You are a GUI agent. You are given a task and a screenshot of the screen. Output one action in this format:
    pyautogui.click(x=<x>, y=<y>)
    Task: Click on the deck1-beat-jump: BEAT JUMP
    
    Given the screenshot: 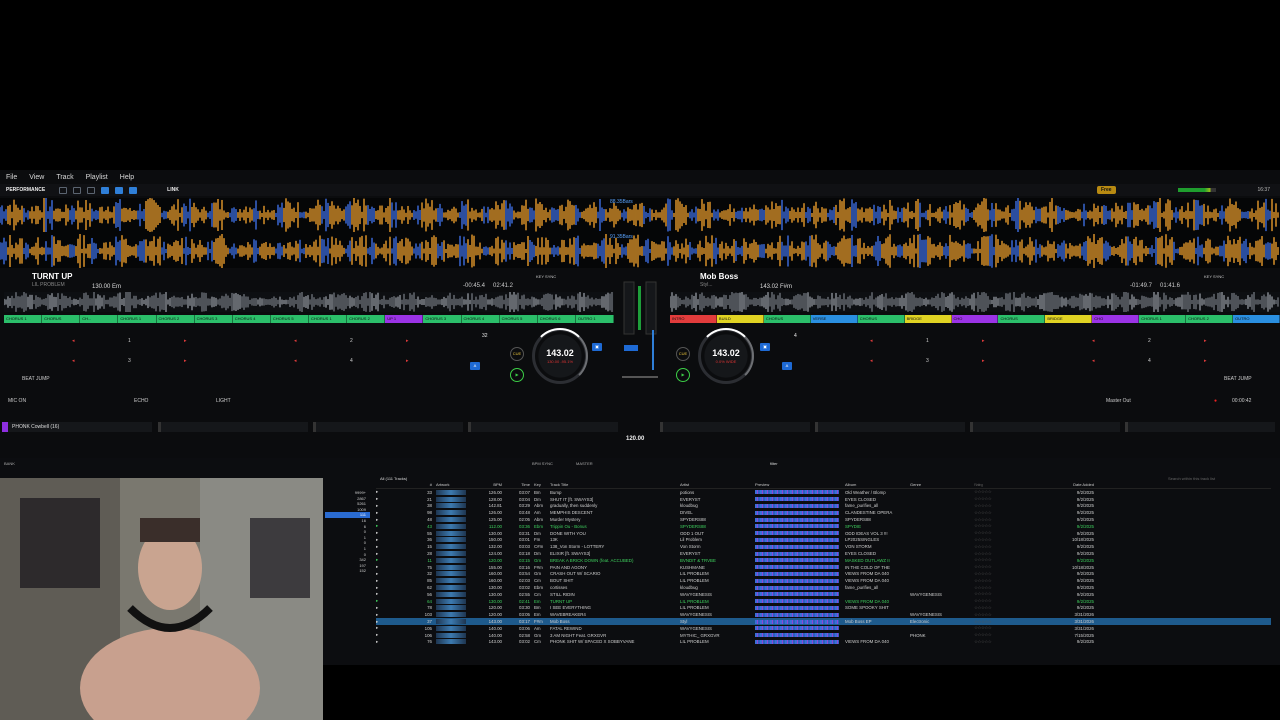 What is the action you would take?
    pyautogui.click(x=36, y=379)
    